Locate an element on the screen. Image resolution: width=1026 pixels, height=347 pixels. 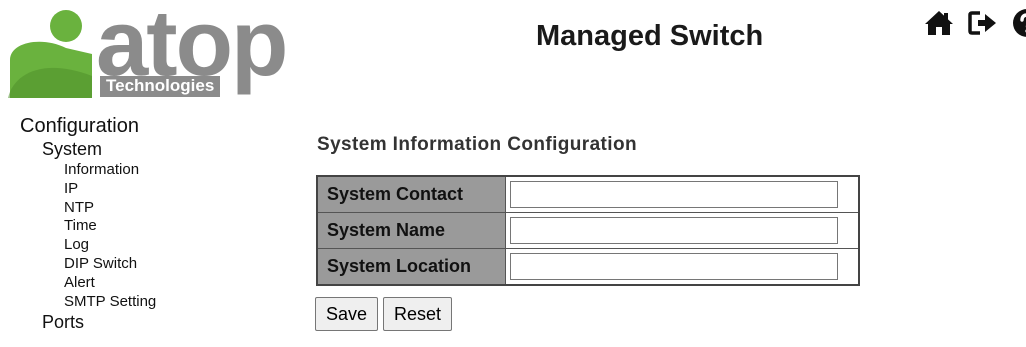
logo-mark is located at coordinates (50, 54).